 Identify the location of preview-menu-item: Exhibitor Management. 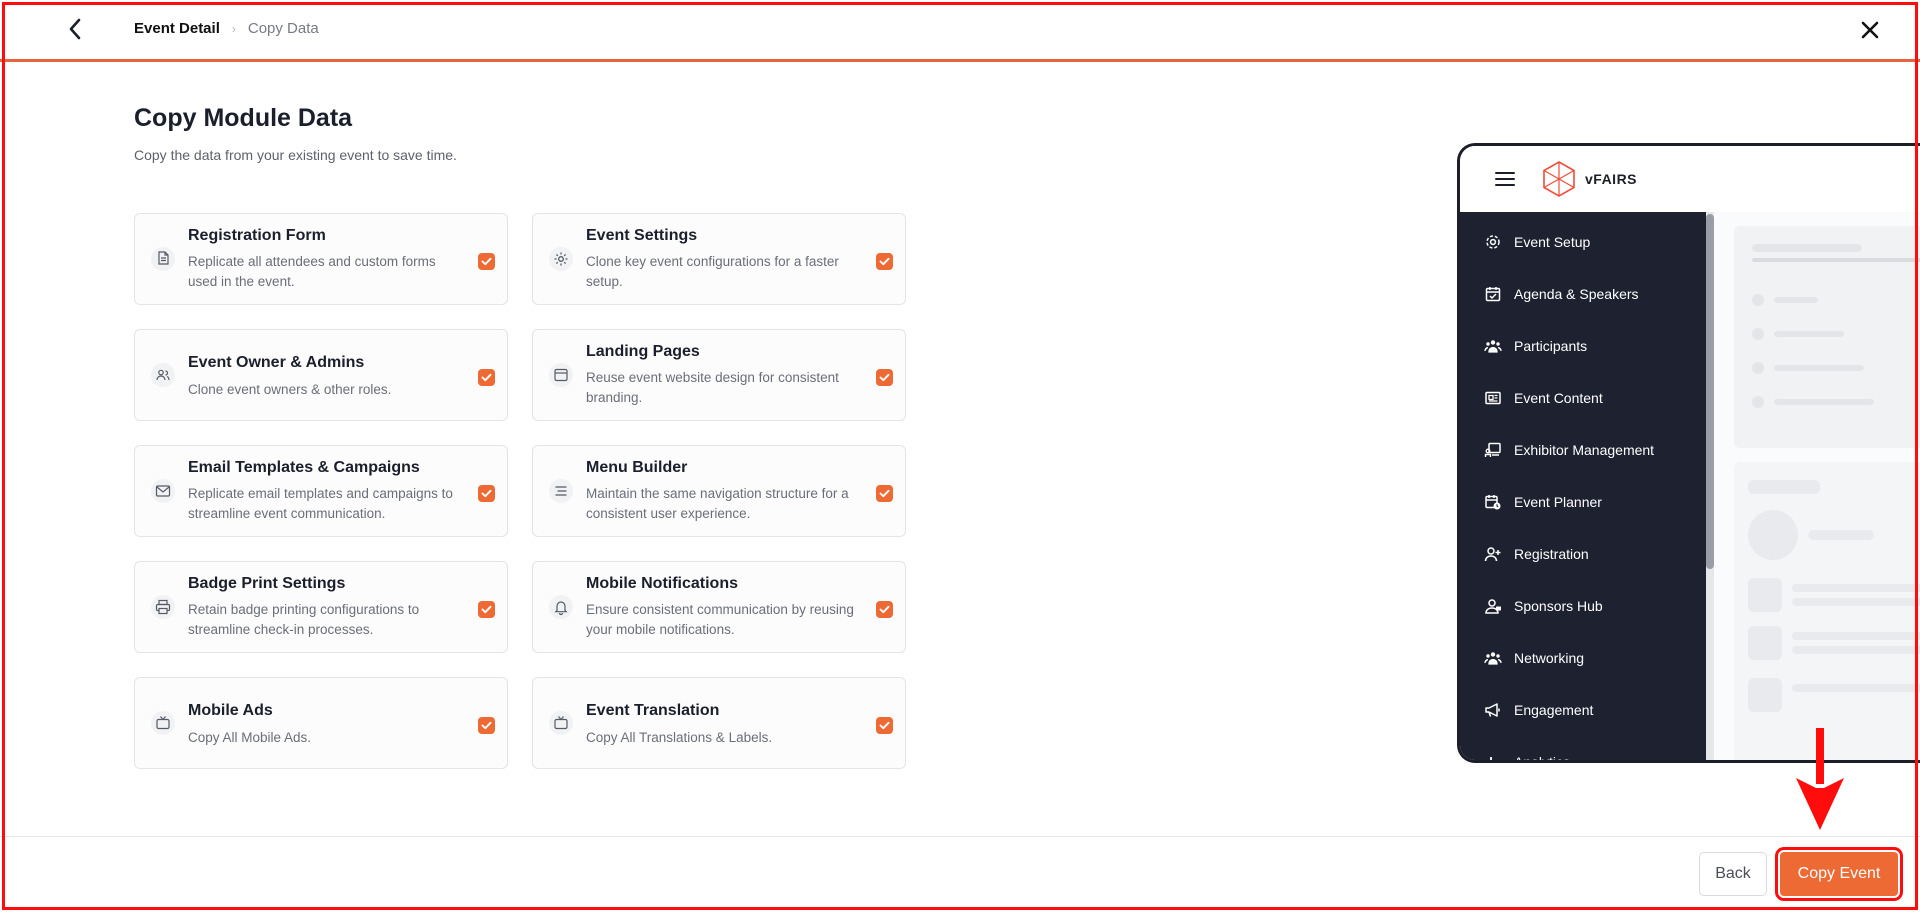
(1569, 450).